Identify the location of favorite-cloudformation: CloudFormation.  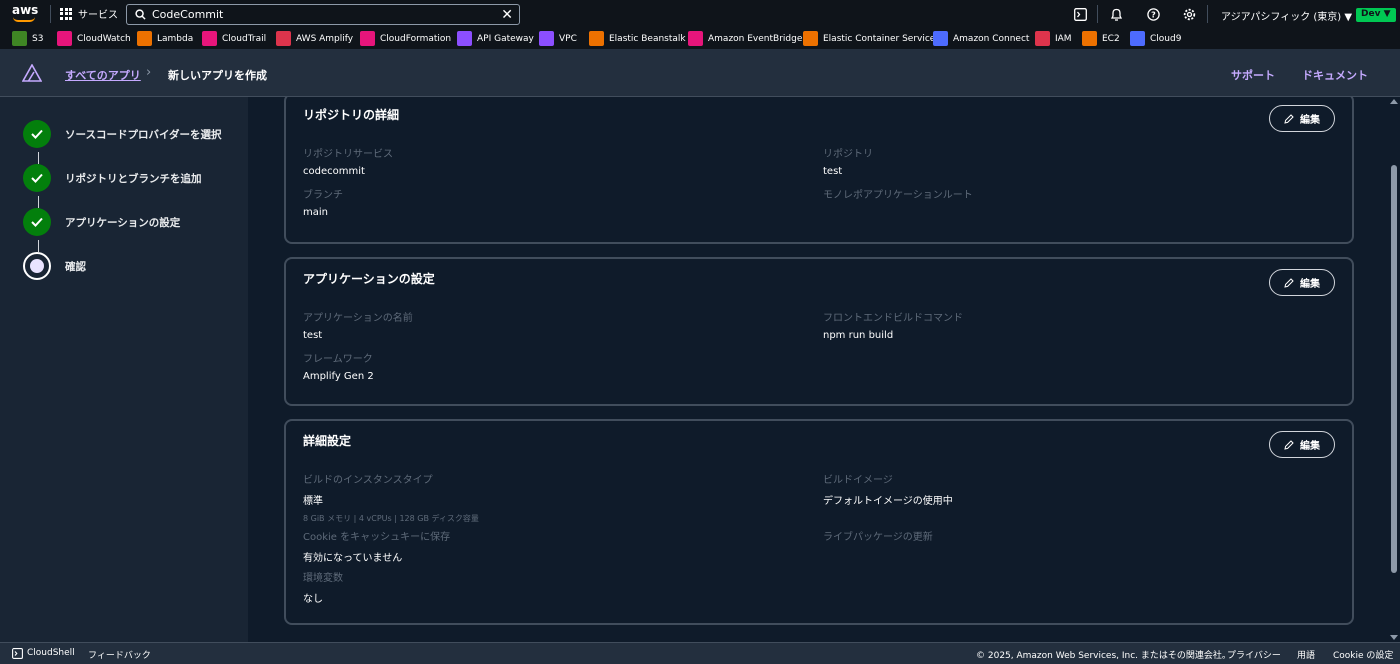
(405, 38).